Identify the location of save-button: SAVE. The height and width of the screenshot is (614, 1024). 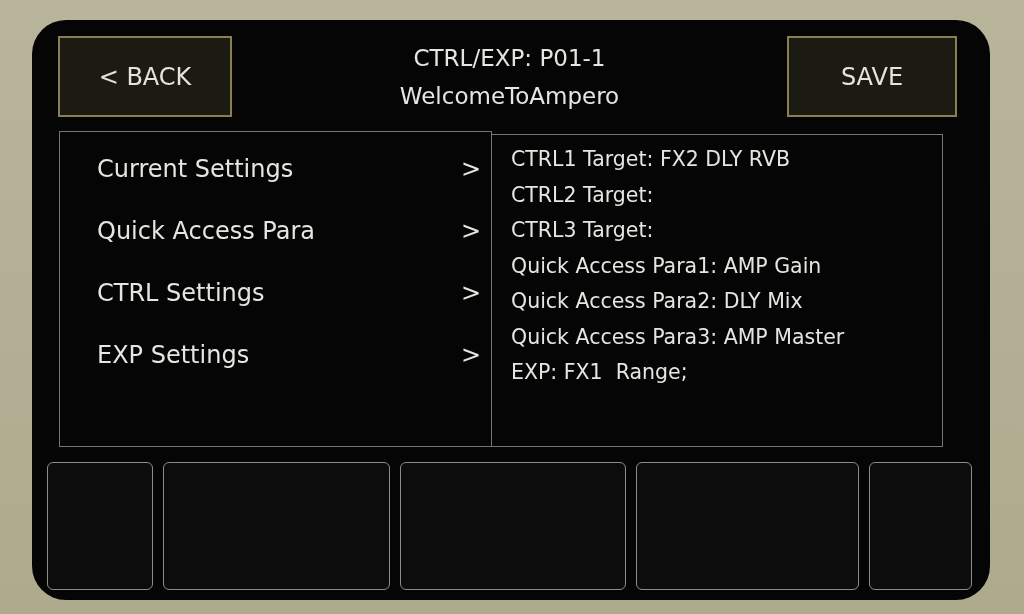
(872, 76).